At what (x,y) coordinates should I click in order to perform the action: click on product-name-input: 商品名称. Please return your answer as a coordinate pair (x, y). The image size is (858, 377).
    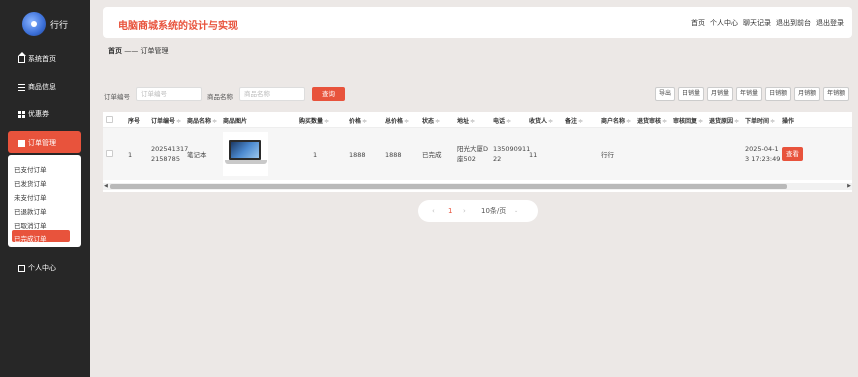
    Looking at the image, I should click on (272, 94).